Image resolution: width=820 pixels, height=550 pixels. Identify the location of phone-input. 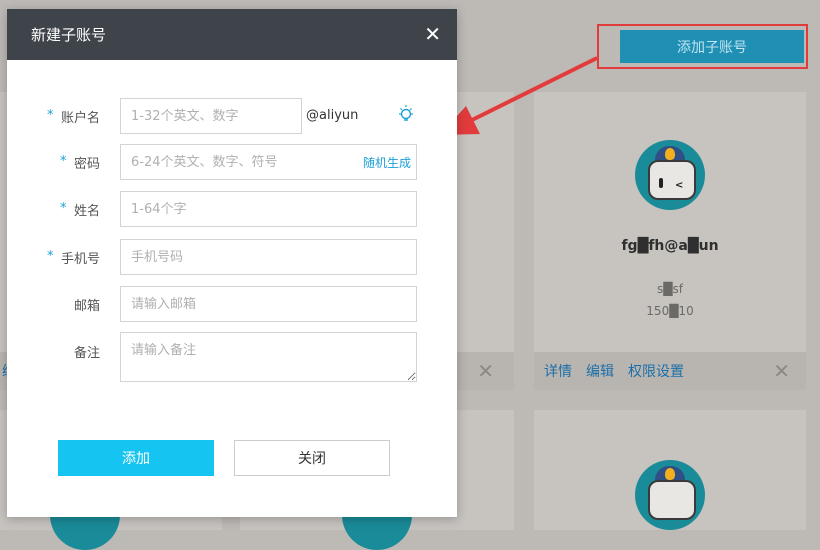
(268, 257).